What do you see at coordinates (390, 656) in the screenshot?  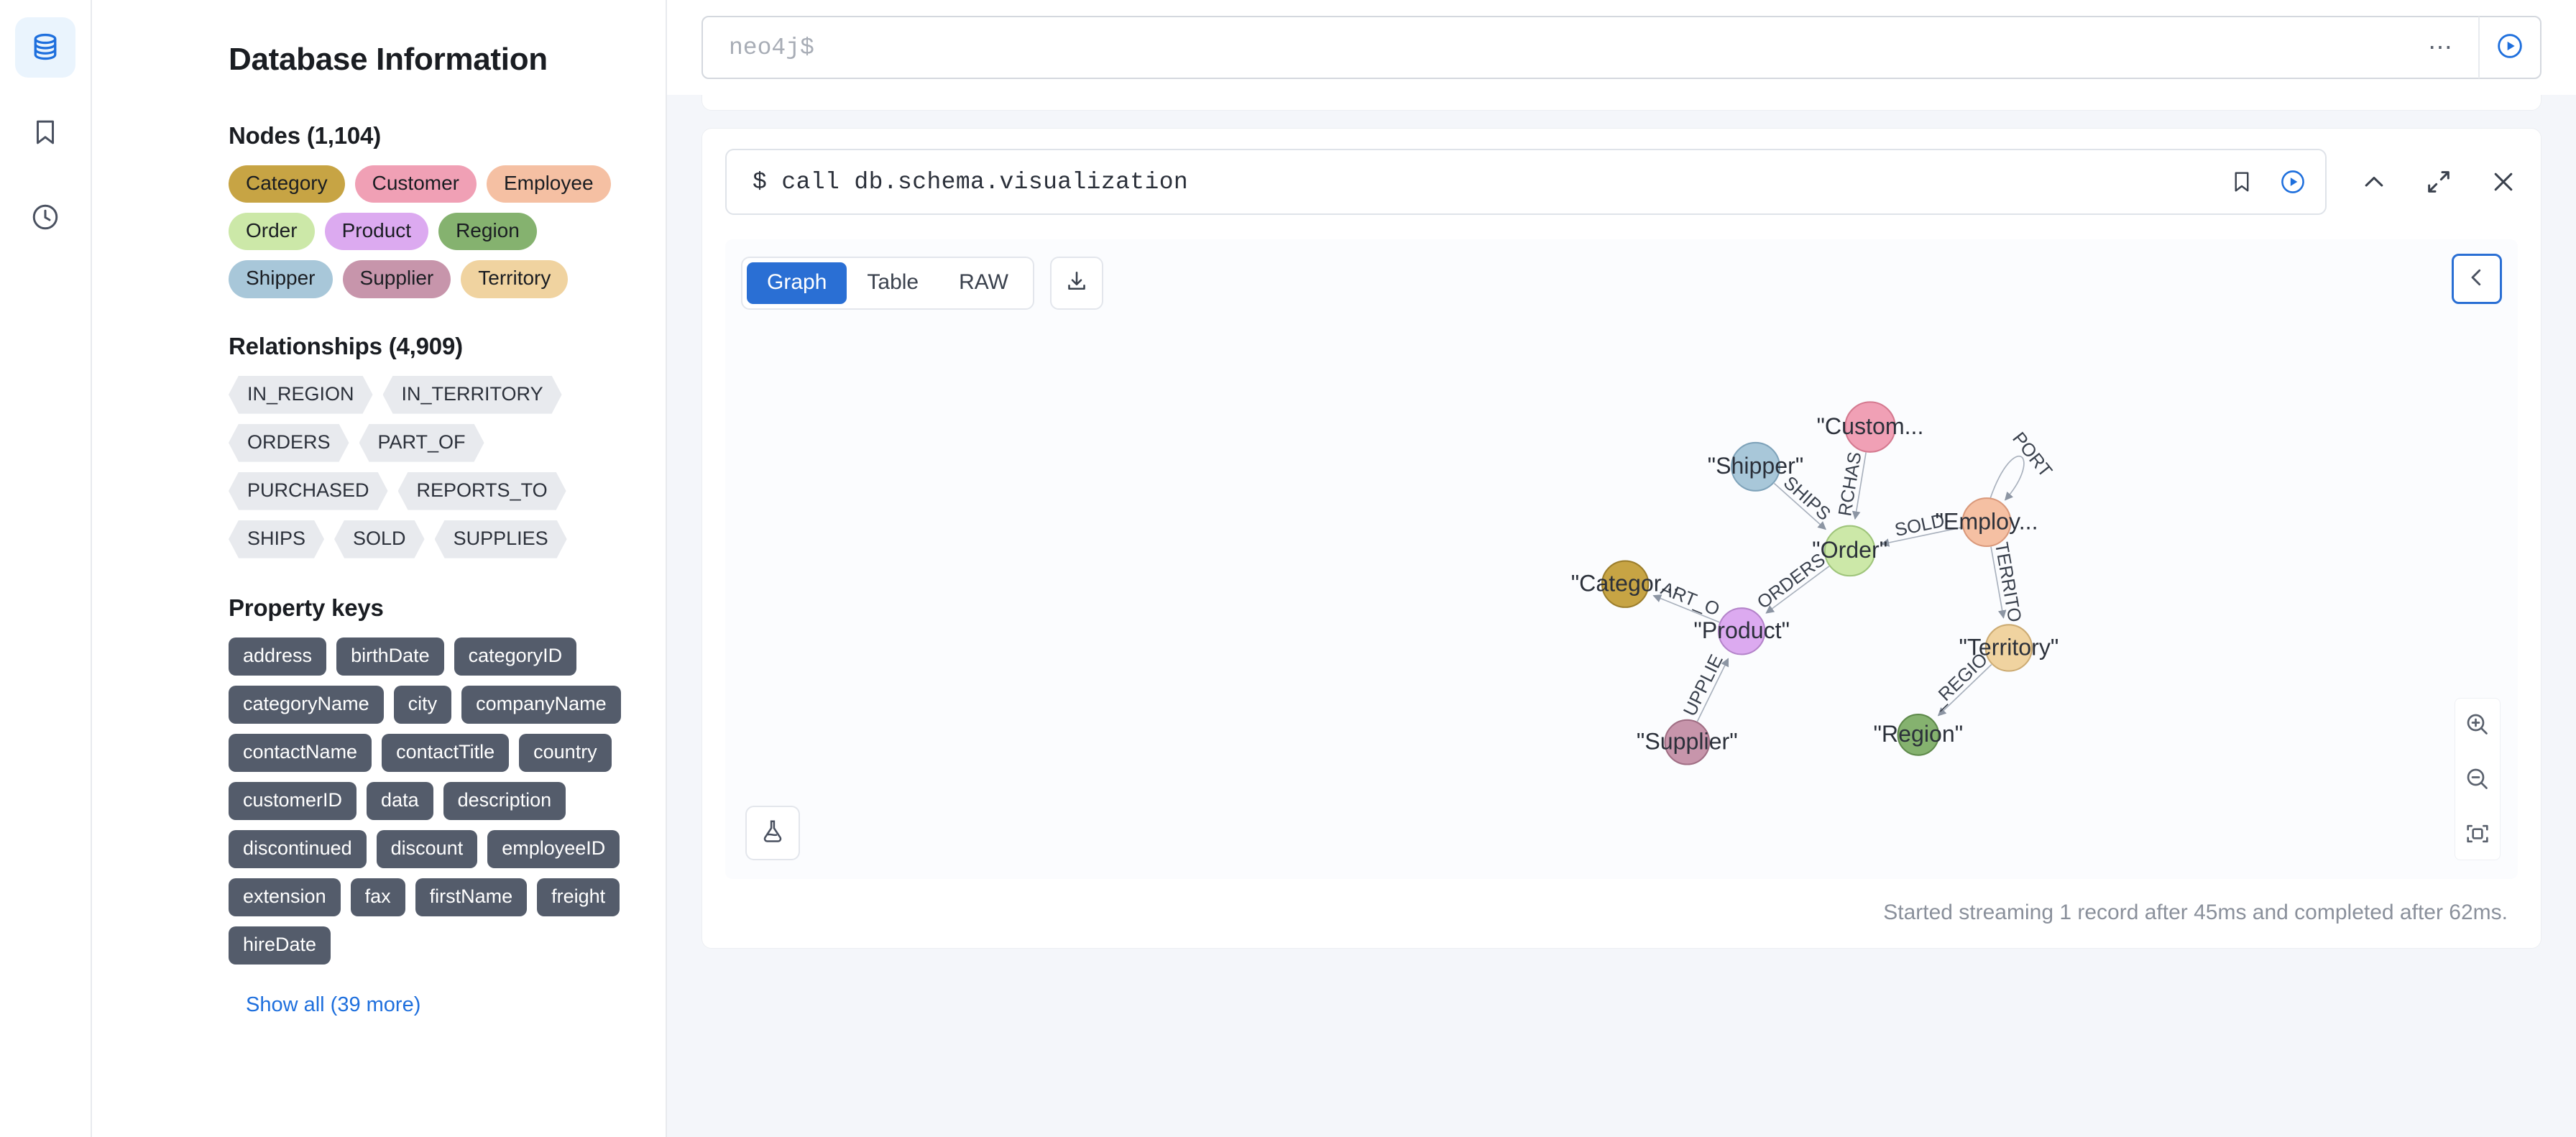 I see `property-key-chip: birthDate` at bounding box center [390, 656].